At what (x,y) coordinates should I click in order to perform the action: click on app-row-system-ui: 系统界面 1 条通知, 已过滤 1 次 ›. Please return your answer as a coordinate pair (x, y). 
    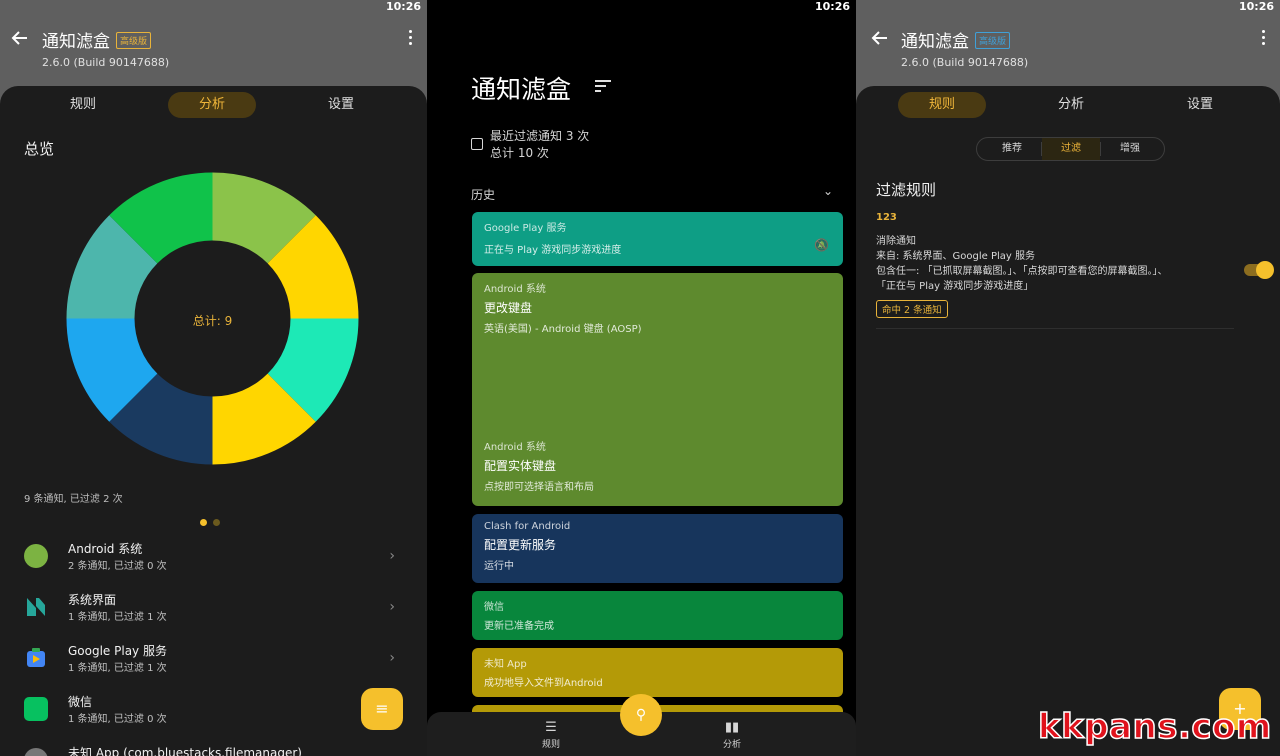
    Looking at the image, I should click on (213, 612).